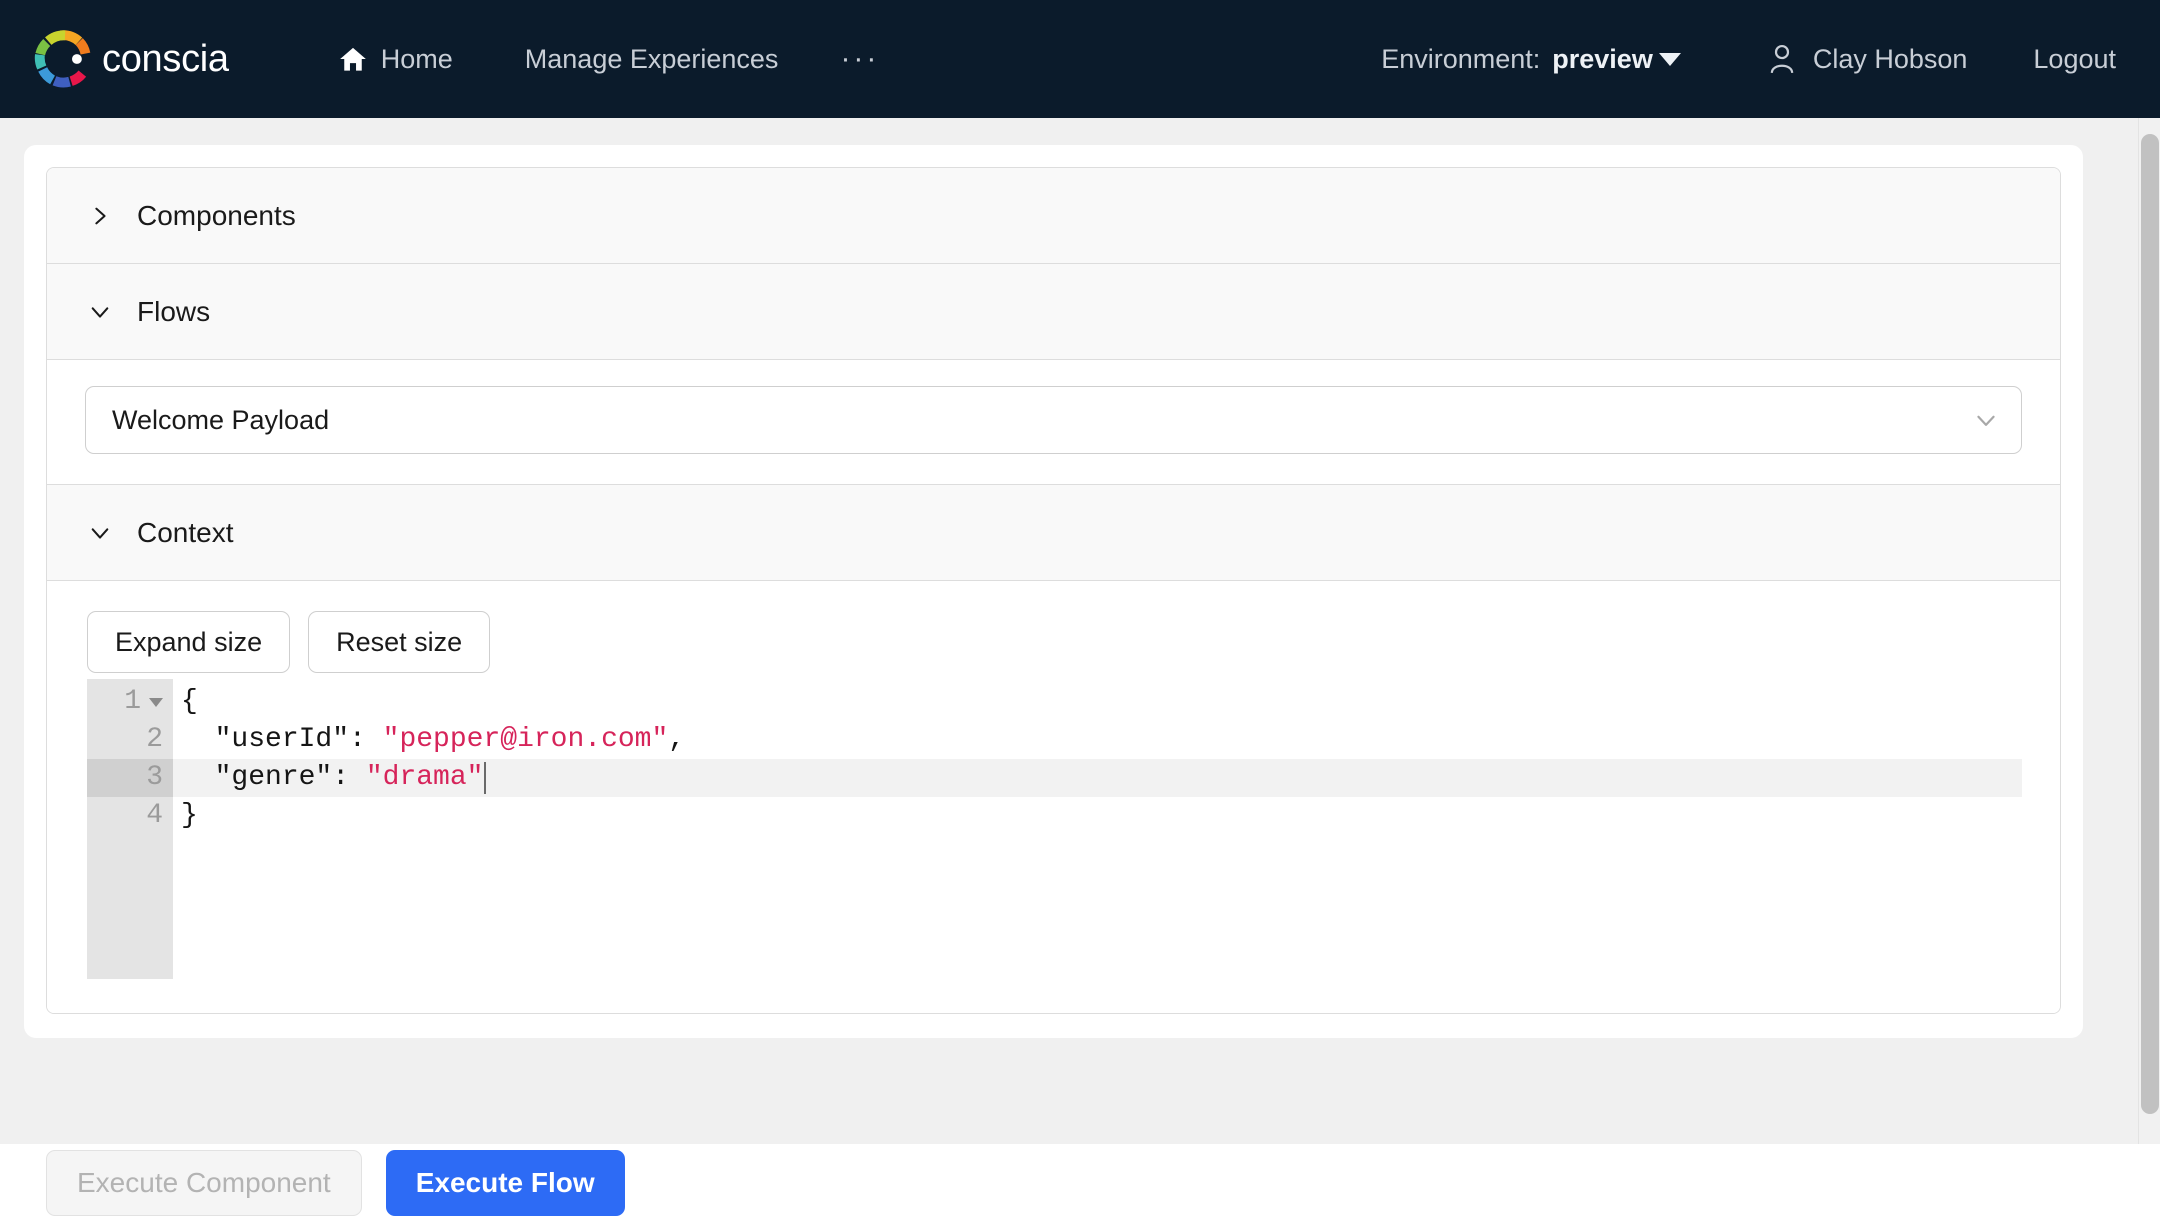 This screenshot has height=1216, width=2160. I want to click on user-icon, so click(1782, 59).